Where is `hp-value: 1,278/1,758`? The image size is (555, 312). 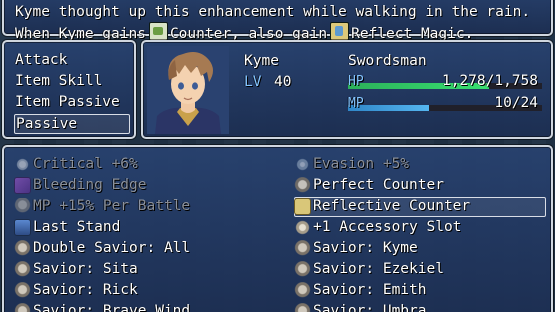 hp-value: 1,278/1,758 is located at coordinates (489, 81).